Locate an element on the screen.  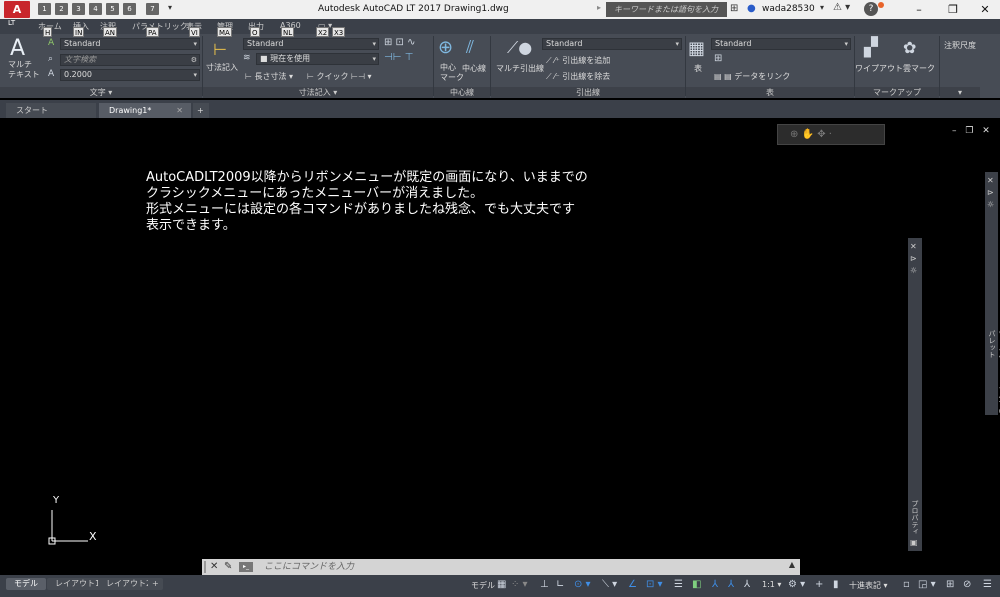
multileader-label: マルチ引出線 is located at coordinates (520, 68).